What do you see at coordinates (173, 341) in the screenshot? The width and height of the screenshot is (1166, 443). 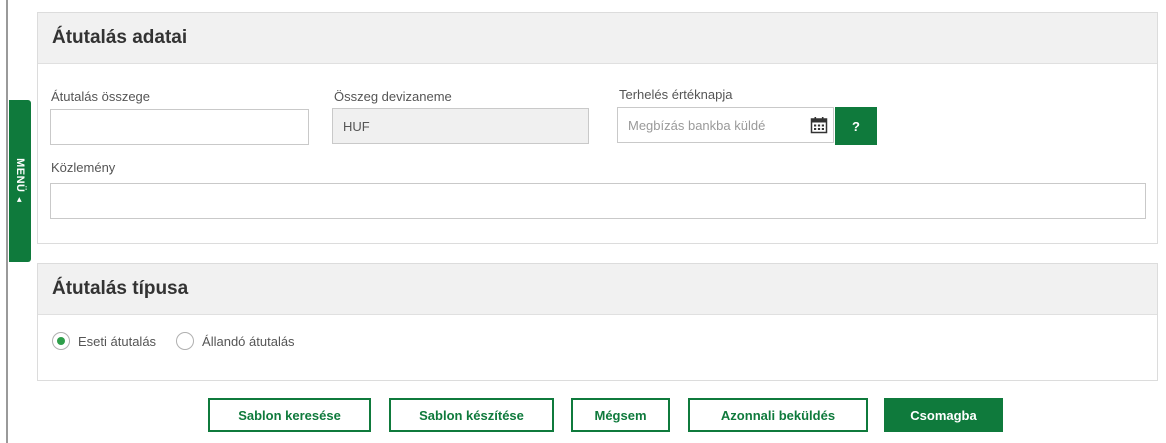 I see `transfer-type-radio-group: Eseti átutalás Állandó átutalás` at bounding box center [173, 341].